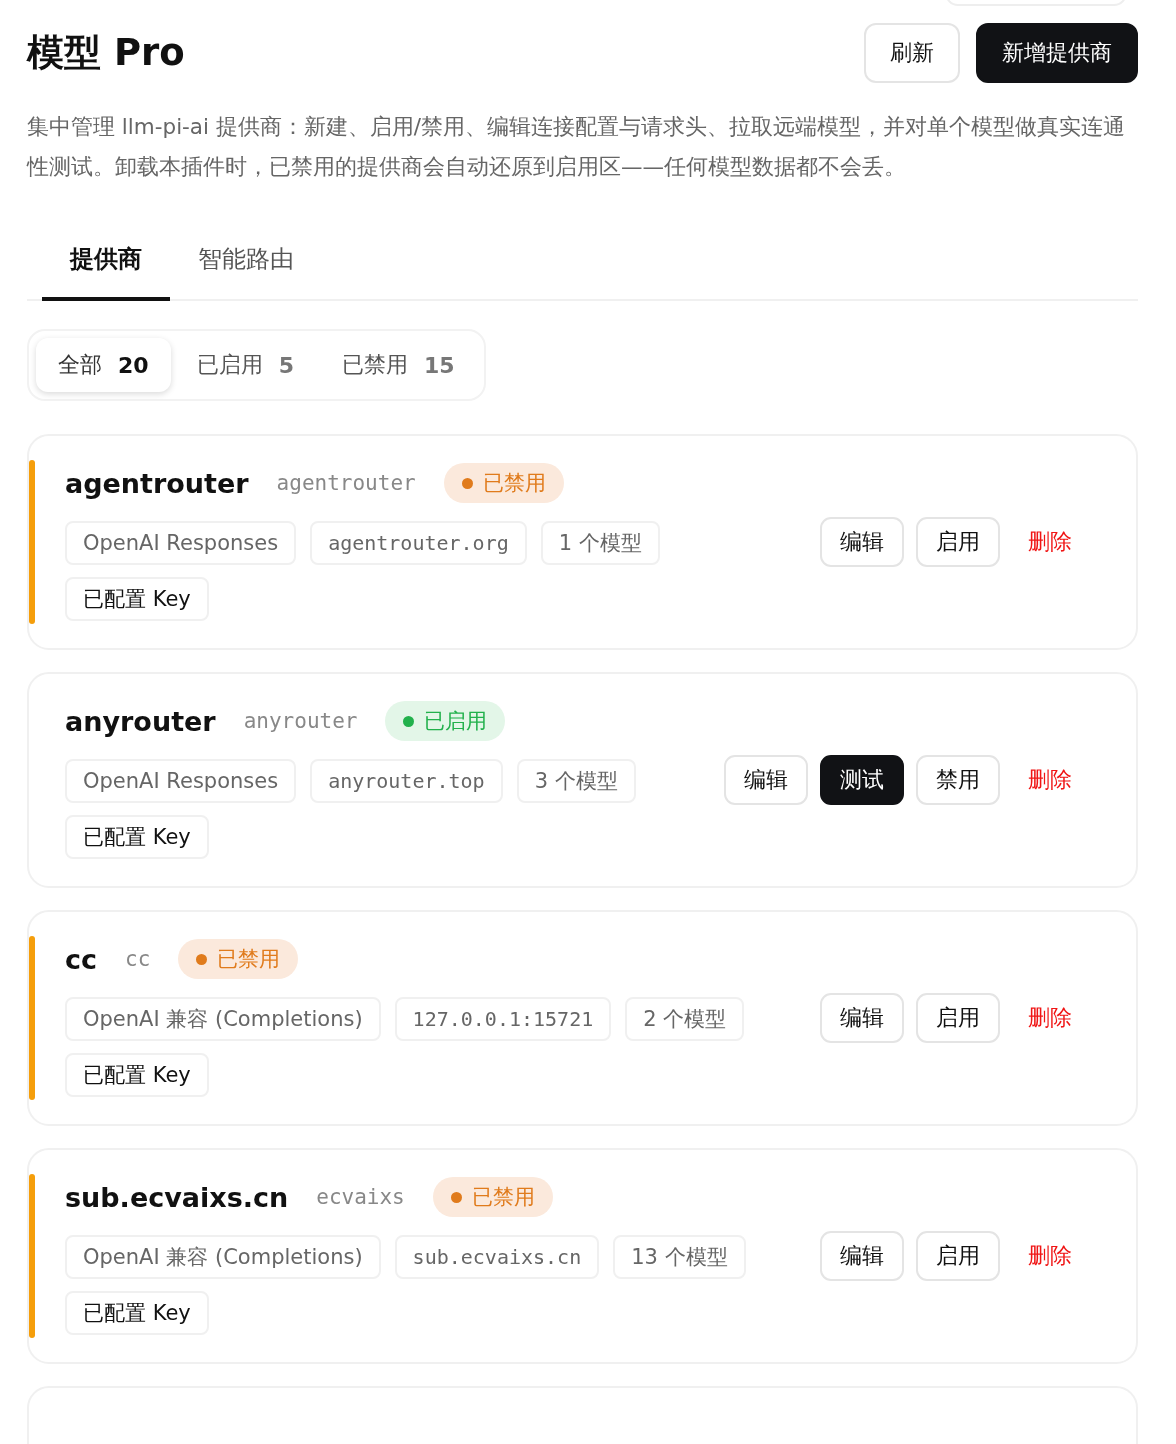 Image resolution: width=1176 pixels, height=1444 pixels. I want to click on provider-name: sub.ecvaixs.cn, so click(177, 1197).